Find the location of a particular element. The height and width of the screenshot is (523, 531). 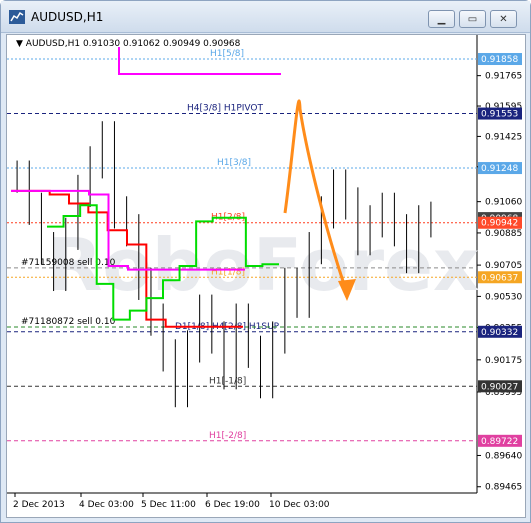

level-label-h1-m1-8: H1[-1/8] is located at coordinates (227, 381).